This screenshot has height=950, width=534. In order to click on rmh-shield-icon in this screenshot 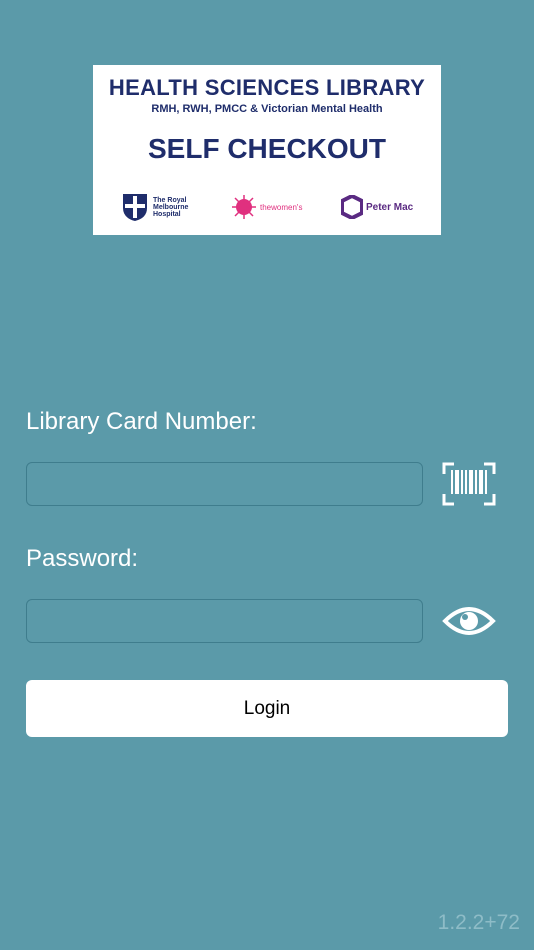, I will do `click(135, 207)`.